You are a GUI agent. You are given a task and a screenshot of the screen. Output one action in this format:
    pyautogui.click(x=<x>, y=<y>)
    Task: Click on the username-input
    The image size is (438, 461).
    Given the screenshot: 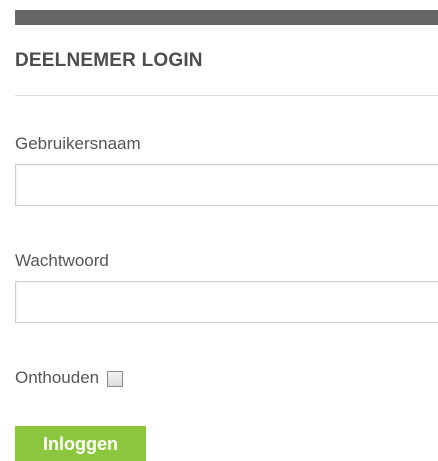 What is the action you would take?
    pyautogui.click(x=226, y=185)
    